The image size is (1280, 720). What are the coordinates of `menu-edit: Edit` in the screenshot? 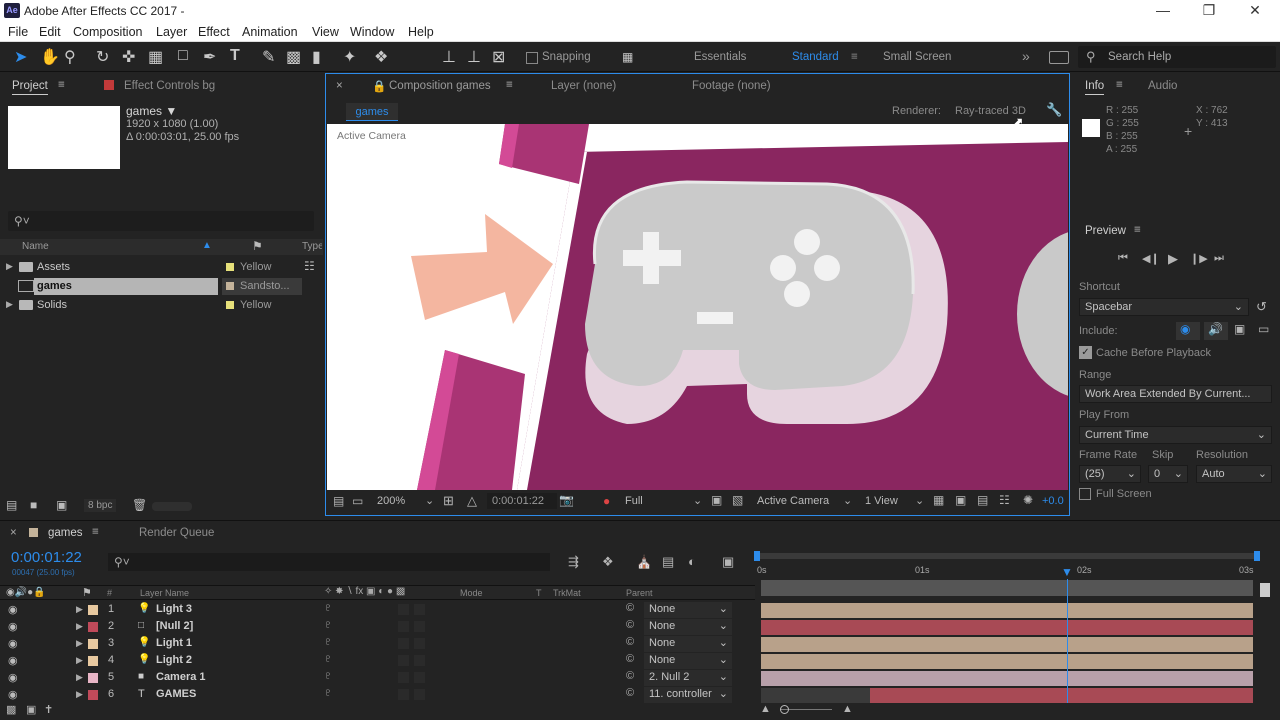 It's located at (50, 32).